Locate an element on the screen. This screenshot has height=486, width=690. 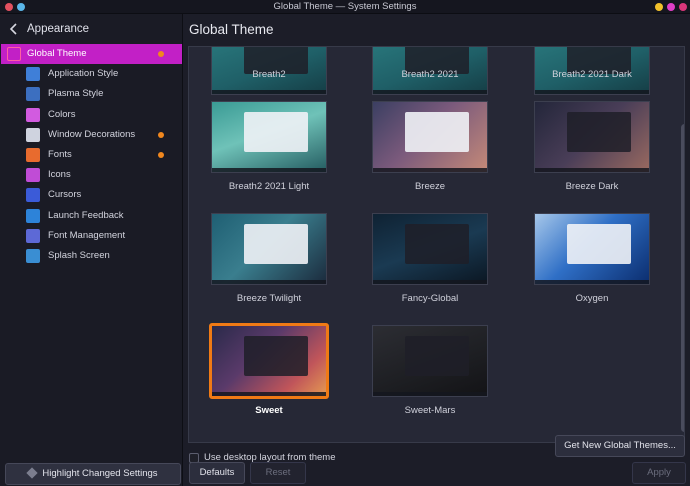
sidebar-item-window-decorations: Window Decorations is located at coordinates (91, 135).